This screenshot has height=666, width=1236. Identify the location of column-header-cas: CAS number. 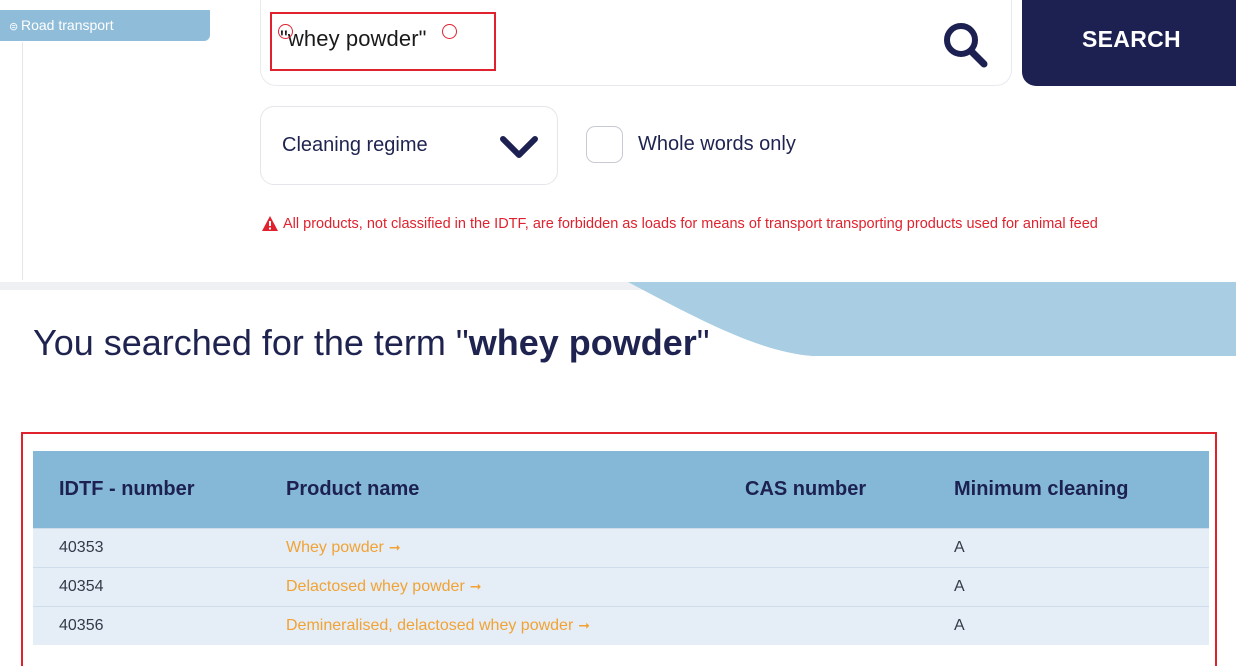
(806, 488).